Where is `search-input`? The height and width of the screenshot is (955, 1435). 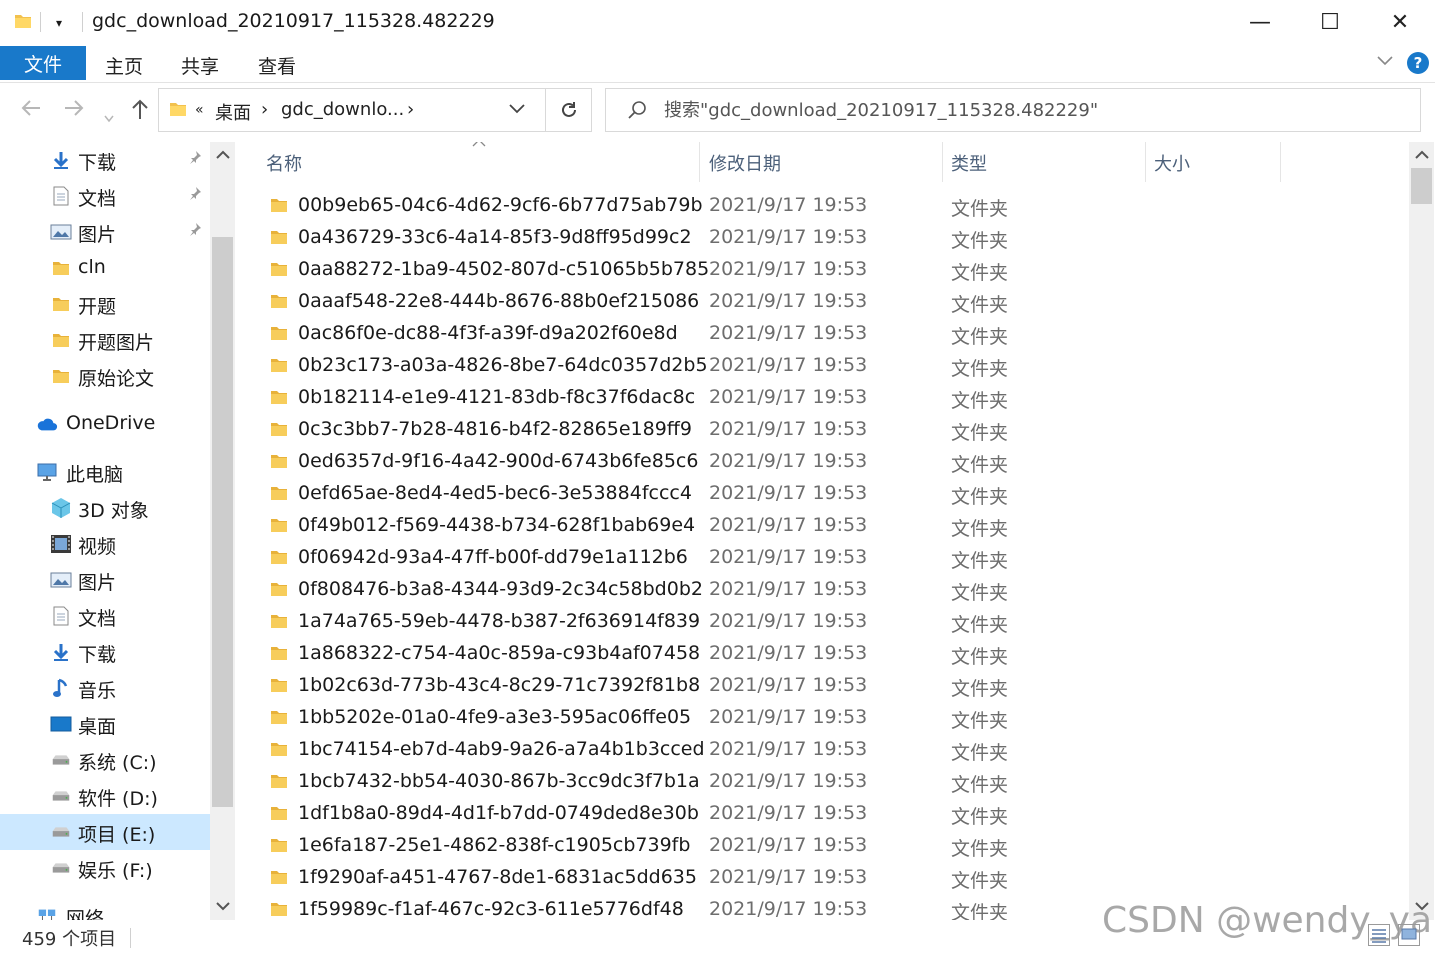 search-input is located at coordinates (1034, 110).